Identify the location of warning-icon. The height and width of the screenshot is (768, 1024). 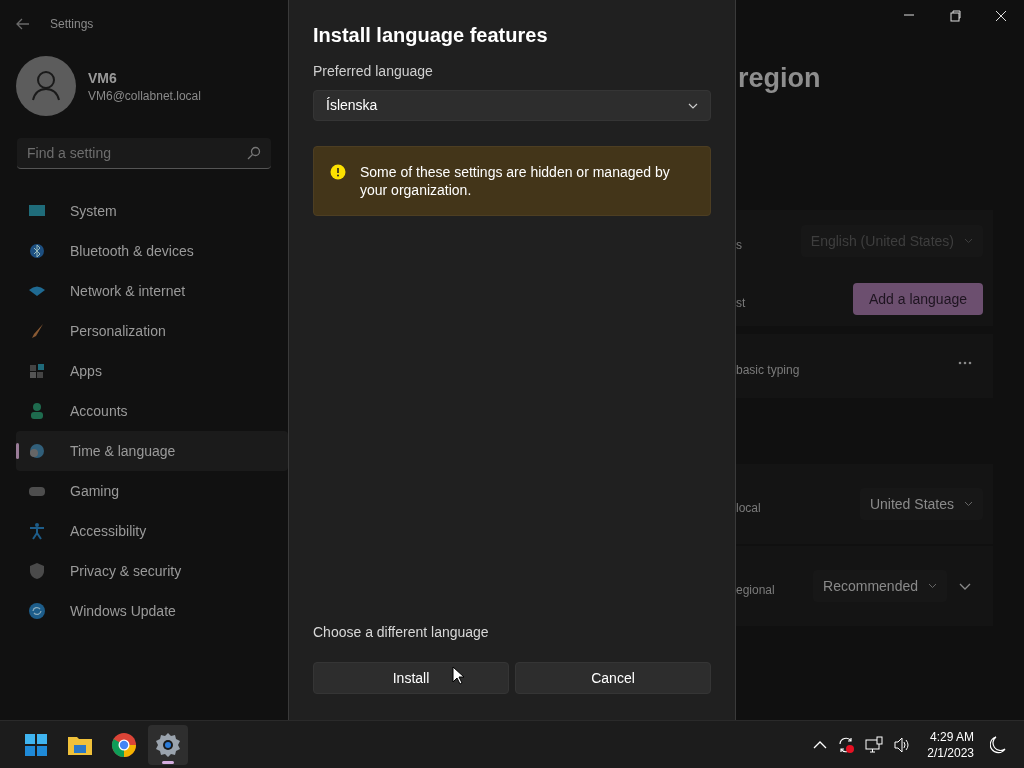
(338, 172).